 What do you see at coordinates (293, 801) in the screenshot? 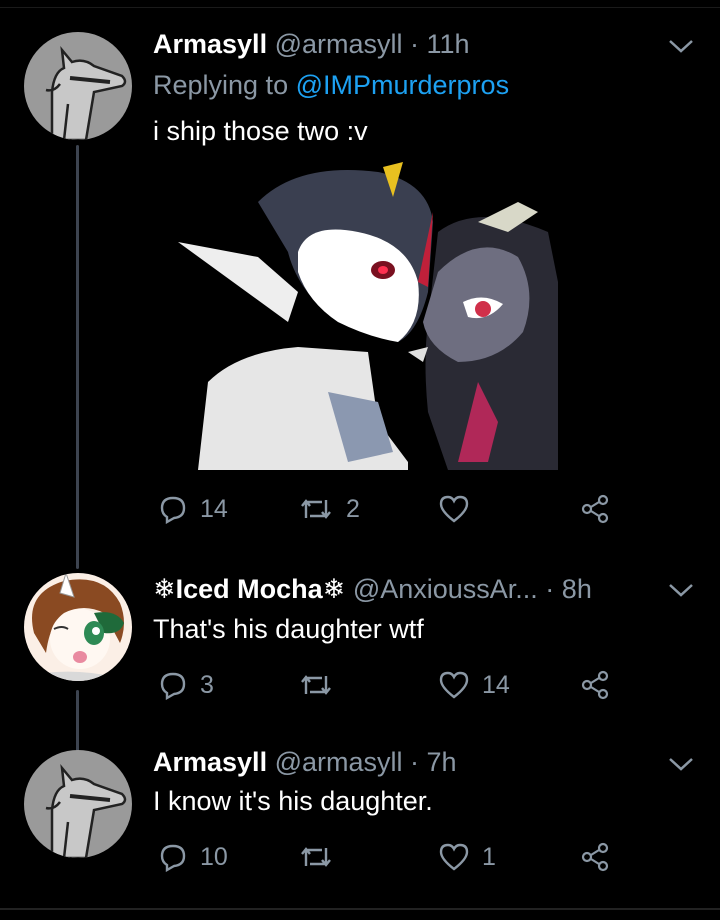
I see `tweet-text: I know it's his daughter.` at bounding box center [293, 801].